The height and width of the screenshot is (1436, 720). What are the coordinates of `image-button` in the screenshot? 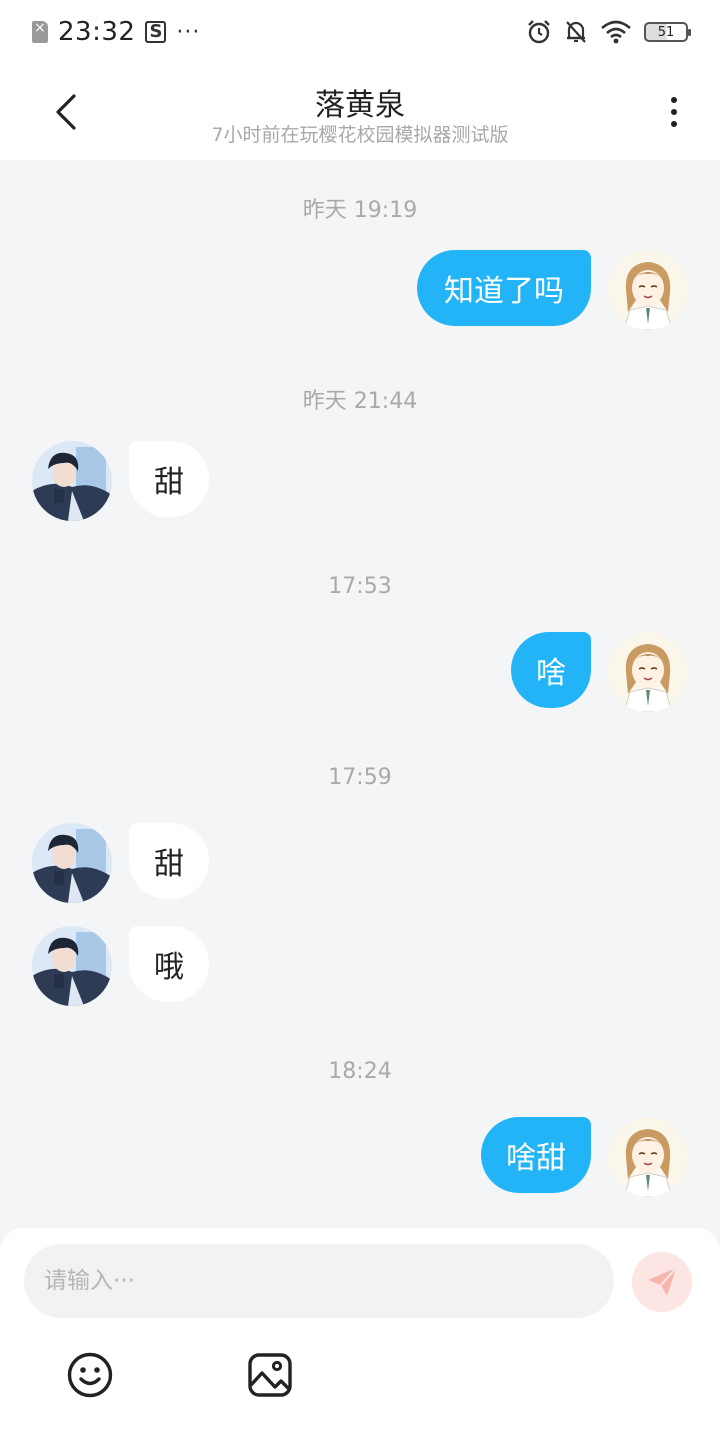 It's located at (270, 1375).